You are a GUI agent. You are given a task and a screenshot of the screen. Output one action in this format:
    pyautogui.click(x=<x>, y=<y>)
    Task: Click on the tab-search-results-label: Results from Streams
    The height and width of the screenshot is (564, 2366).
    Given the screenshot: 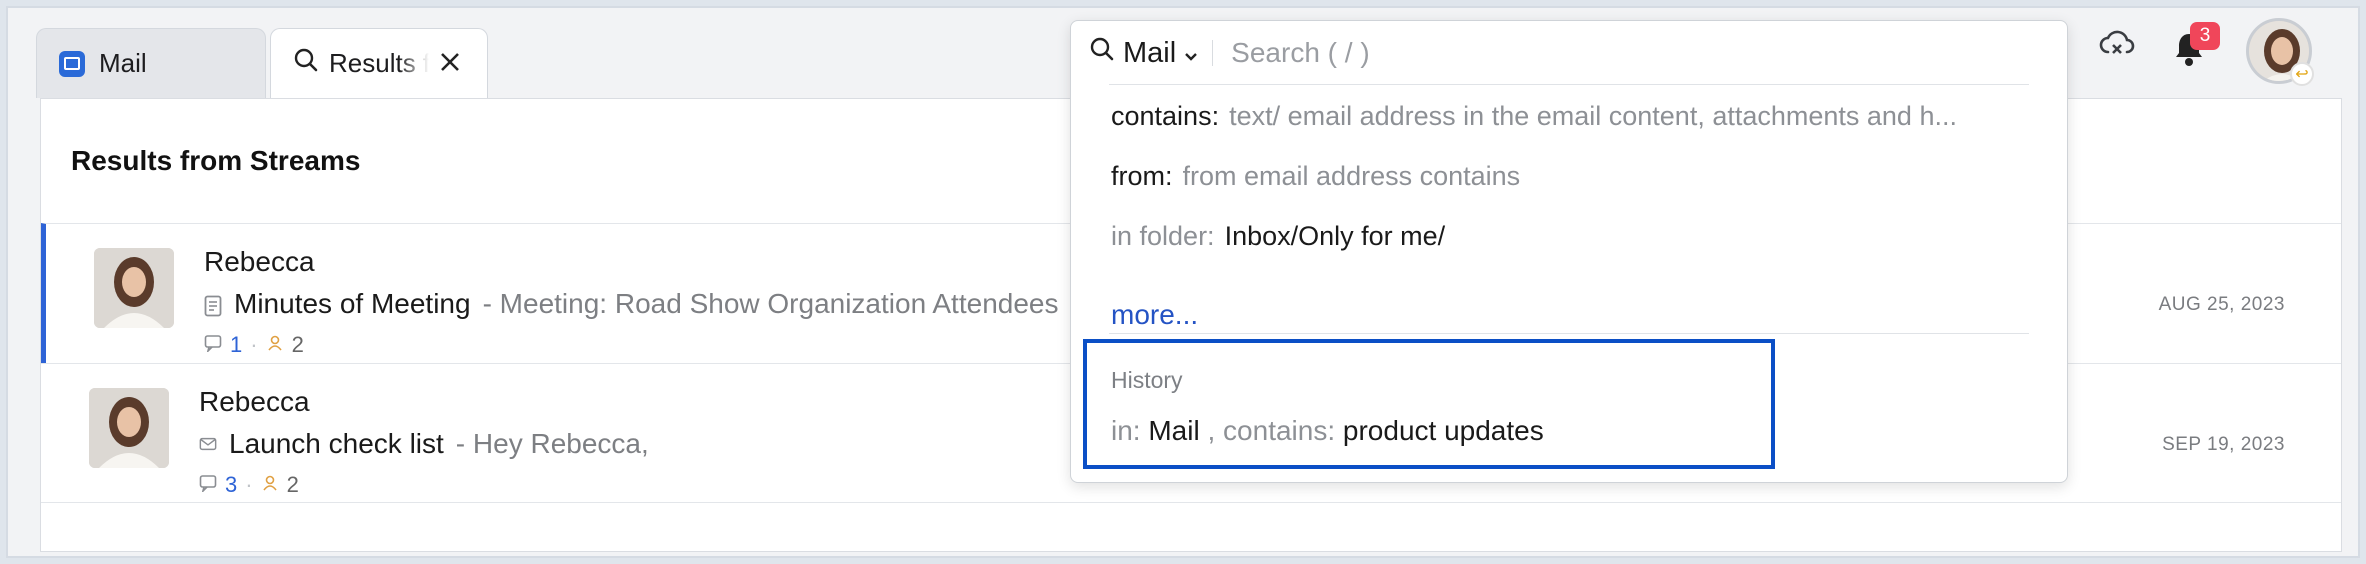 What is the action you would take?
    pyautogui.click(x=379, y=63)
    